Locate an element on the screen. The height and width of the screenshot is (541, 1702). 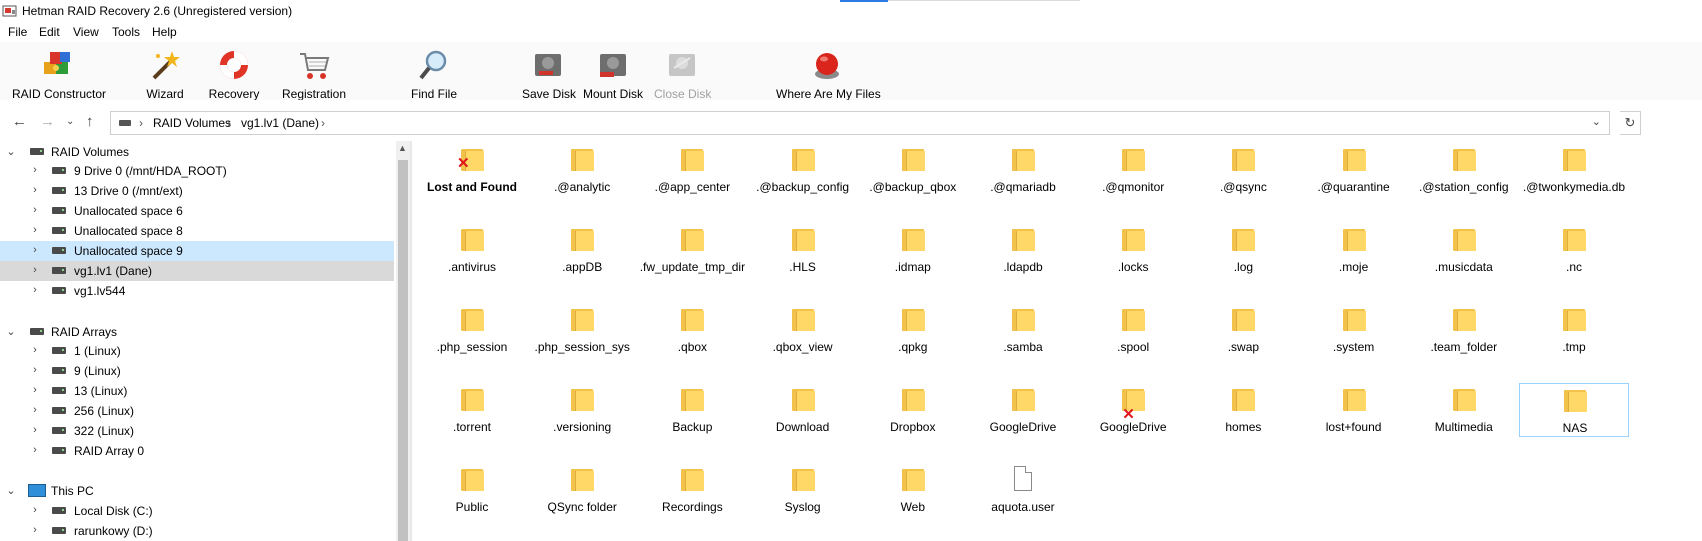
tree-item: › 1 (Linux) is located at coordinates (197, 351).